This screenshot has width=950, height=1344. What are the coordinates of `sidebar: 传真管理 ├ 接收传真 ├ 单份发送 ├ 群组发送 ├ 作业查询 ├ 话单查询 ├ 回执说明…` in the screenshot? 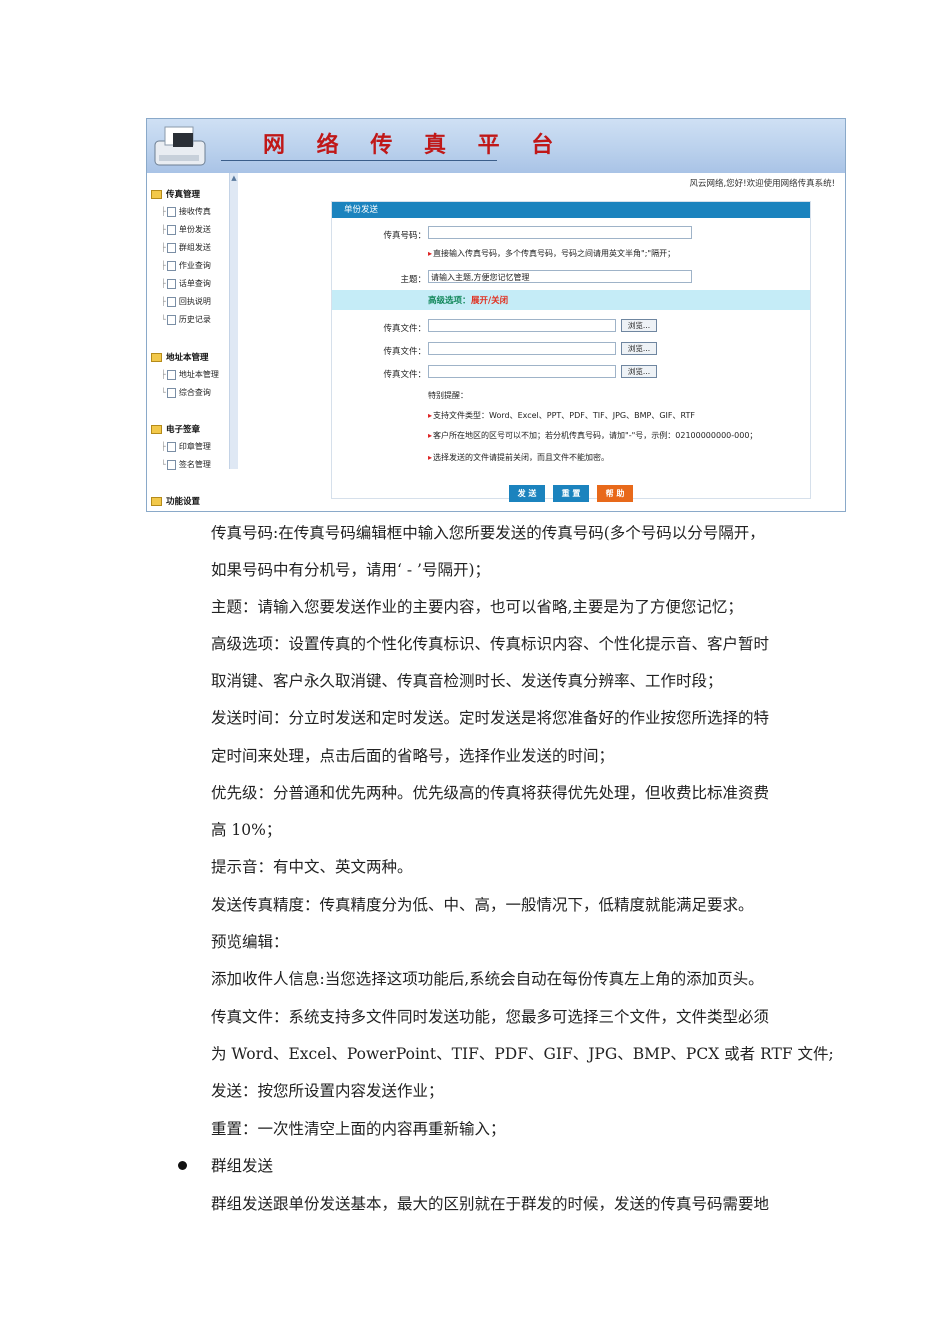 It's located at (188, 342).